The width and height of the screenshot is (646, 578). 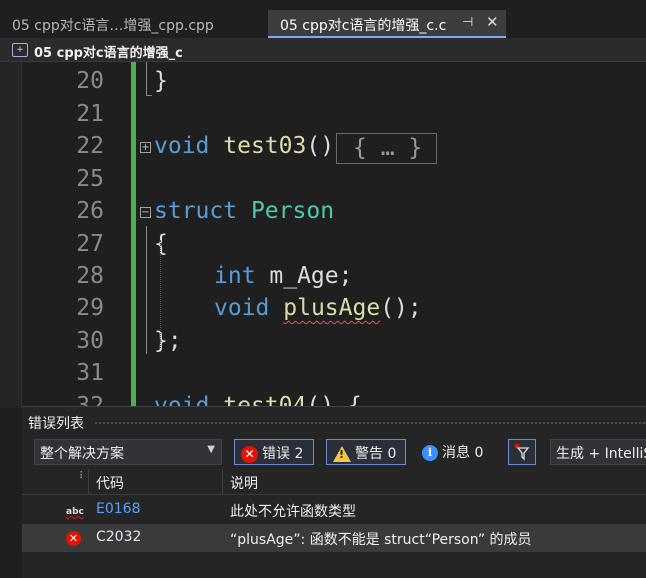 I want to click on warnings-label: 警告 0, so click(x=376, y=454).